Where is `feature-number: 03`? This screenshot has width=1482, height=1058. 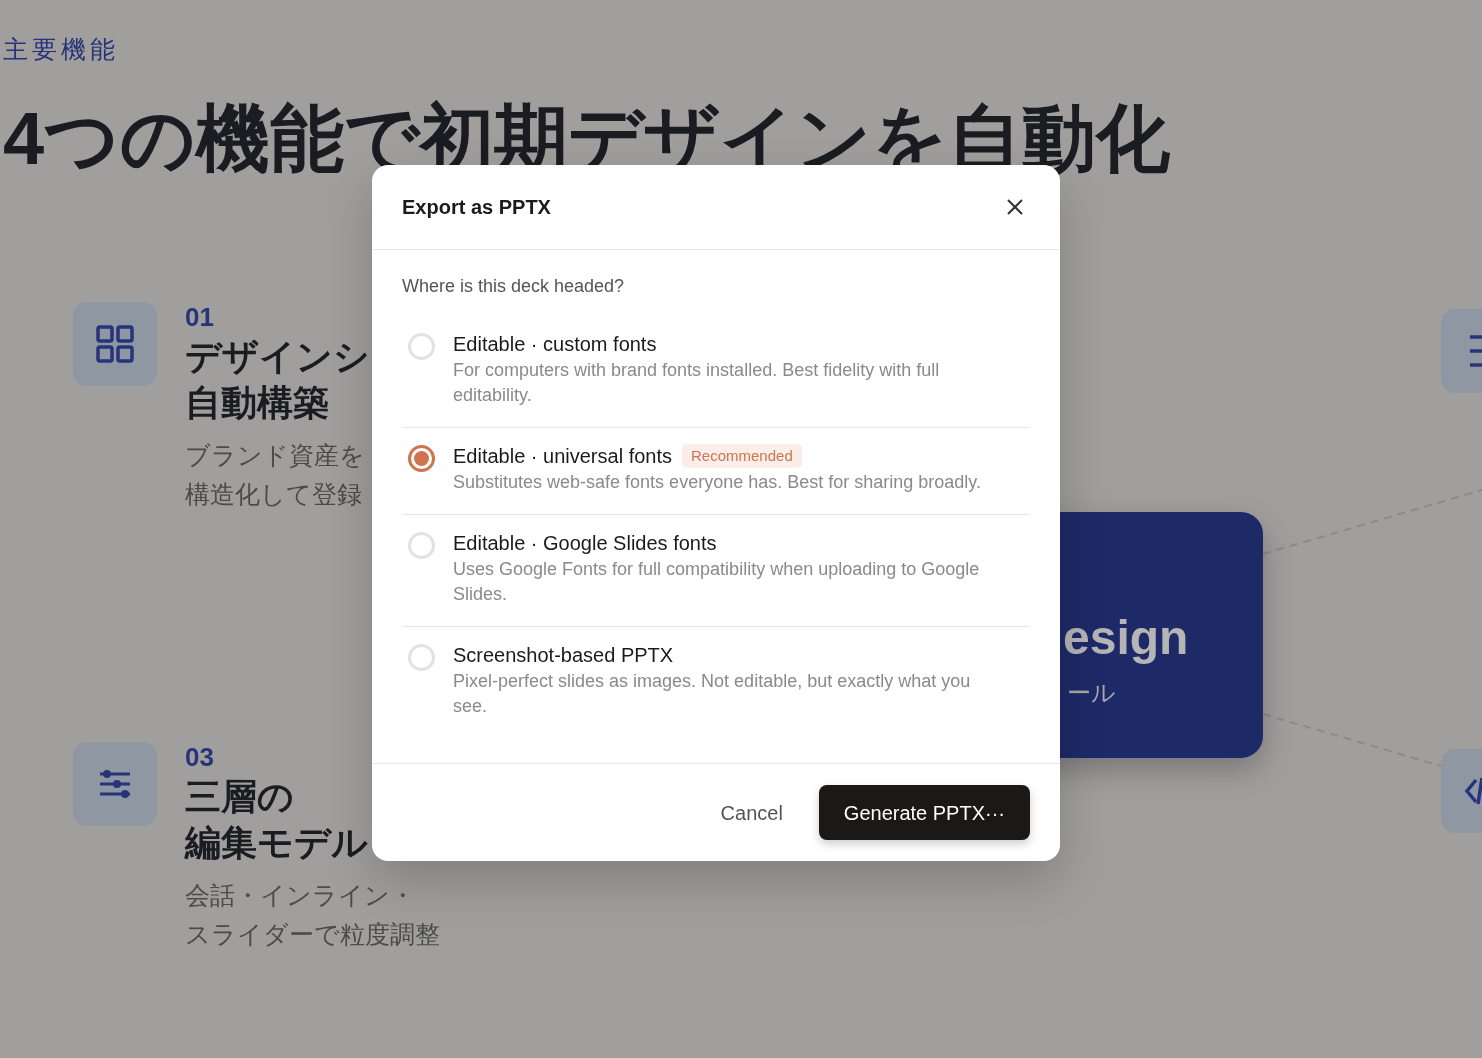
feature-number: 03 is located at coordinates (199, 757).